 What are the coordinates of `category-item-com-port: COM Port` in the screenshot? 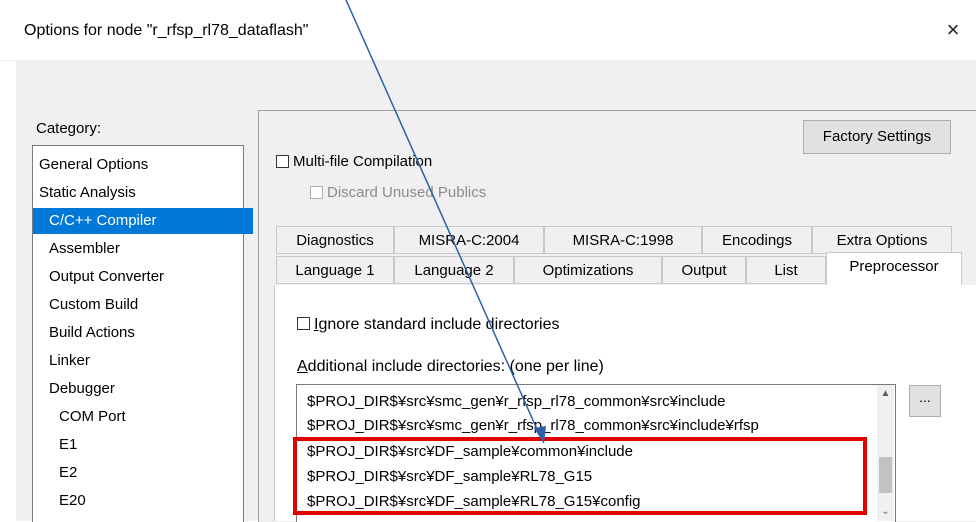 It's located at (92, 416).